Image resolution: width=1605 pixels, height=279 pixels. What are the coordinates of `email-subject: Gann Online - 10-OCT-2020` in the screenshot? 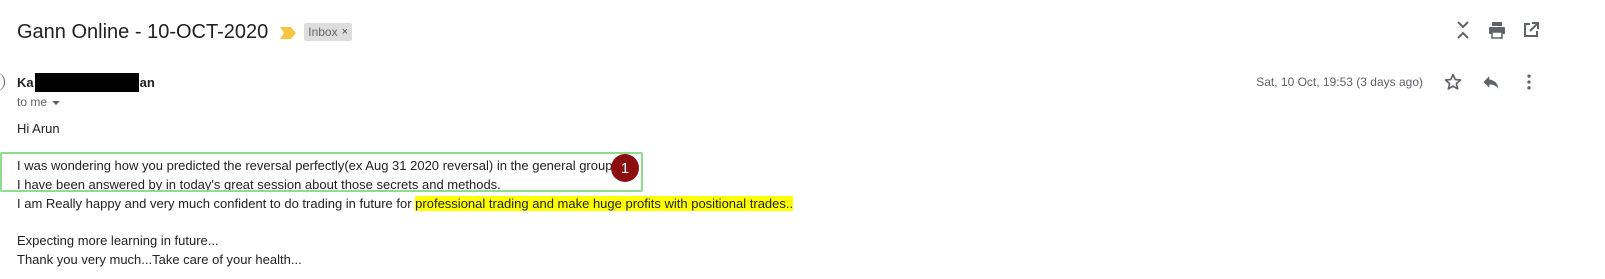 It's located at (143, 31).